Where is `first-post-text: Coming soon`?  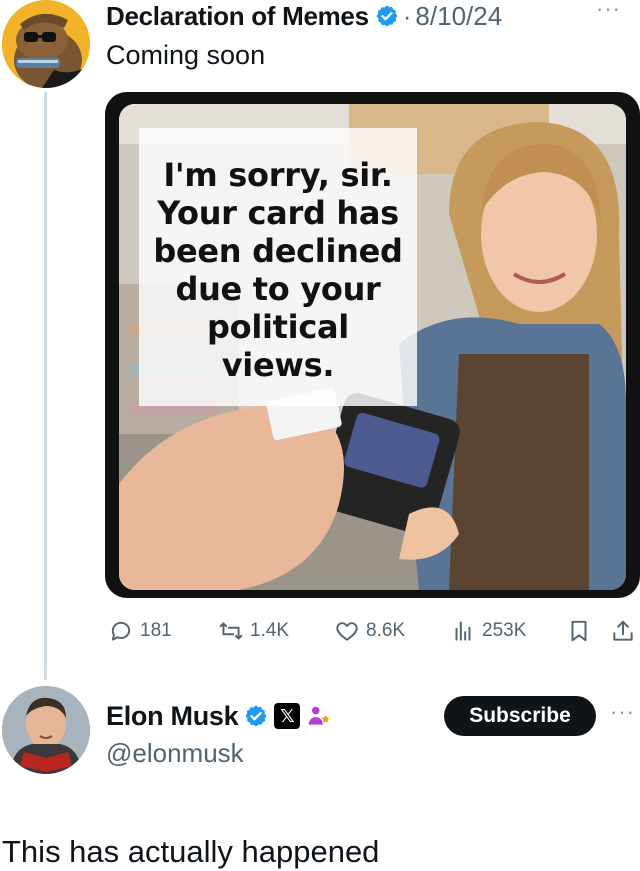 first-post-text: Coming soon is located at coordinates (186, 55).